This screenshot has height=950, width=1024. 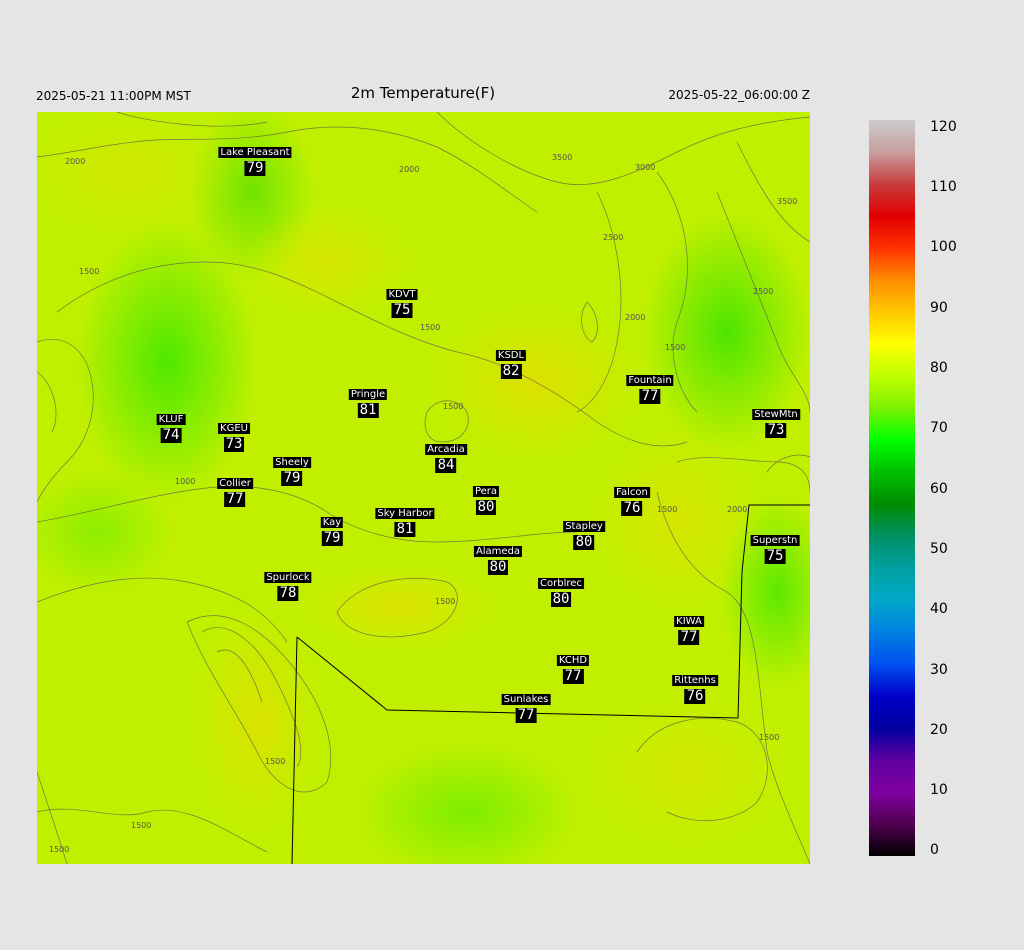 I want to click on station-ksdl: KSDL 82, so click(x=511, y=361).